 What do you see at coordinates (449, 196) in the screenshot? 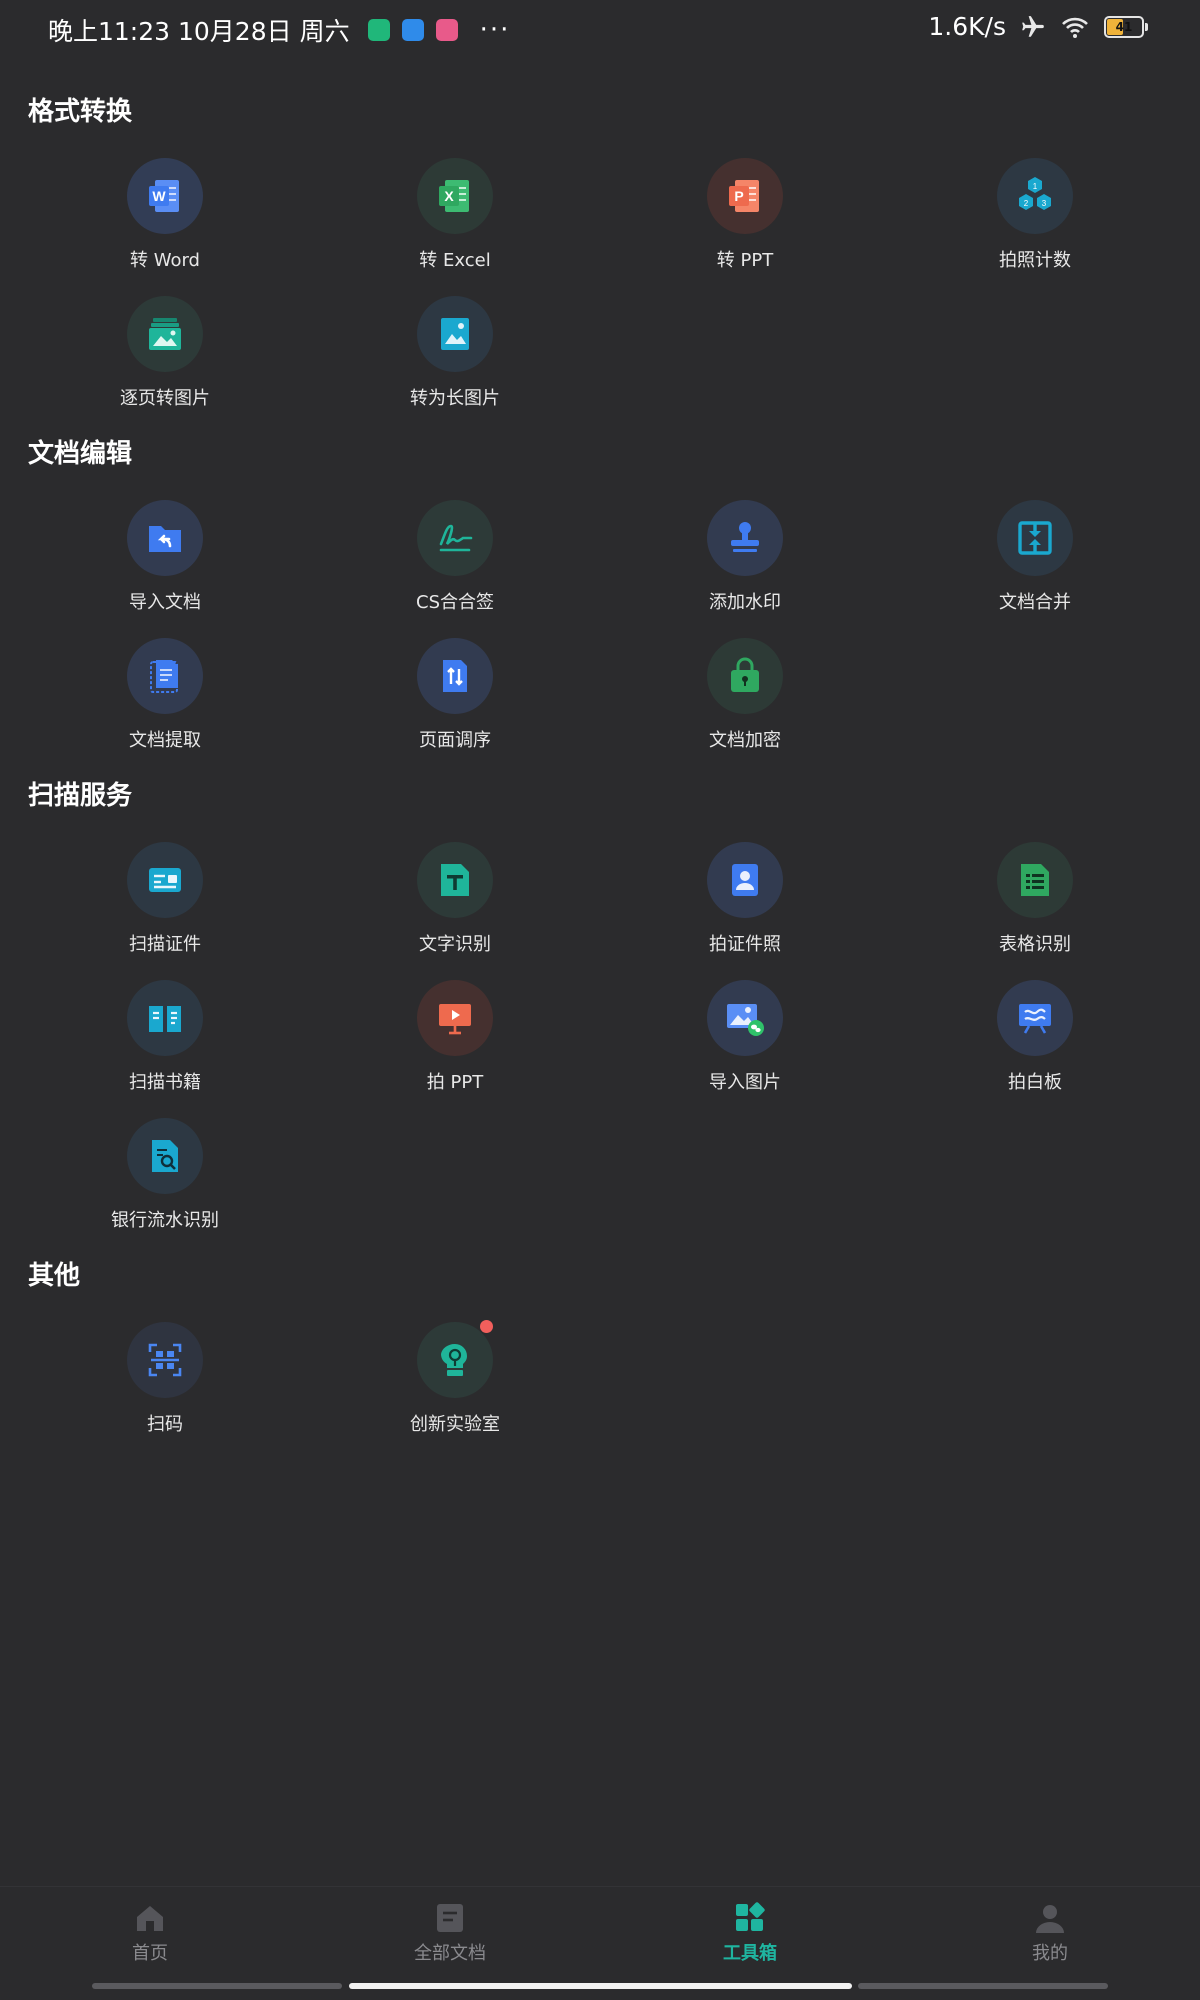
I see `svg-text: X` at bounding box center [449, 196].